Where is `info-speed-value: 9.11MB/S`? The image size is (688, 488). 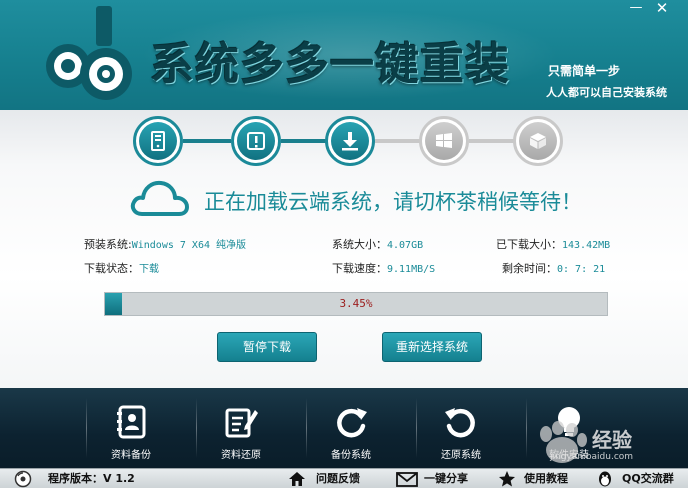
info-speed-value: 9.11MB/S is located at coordinates (411, 269).